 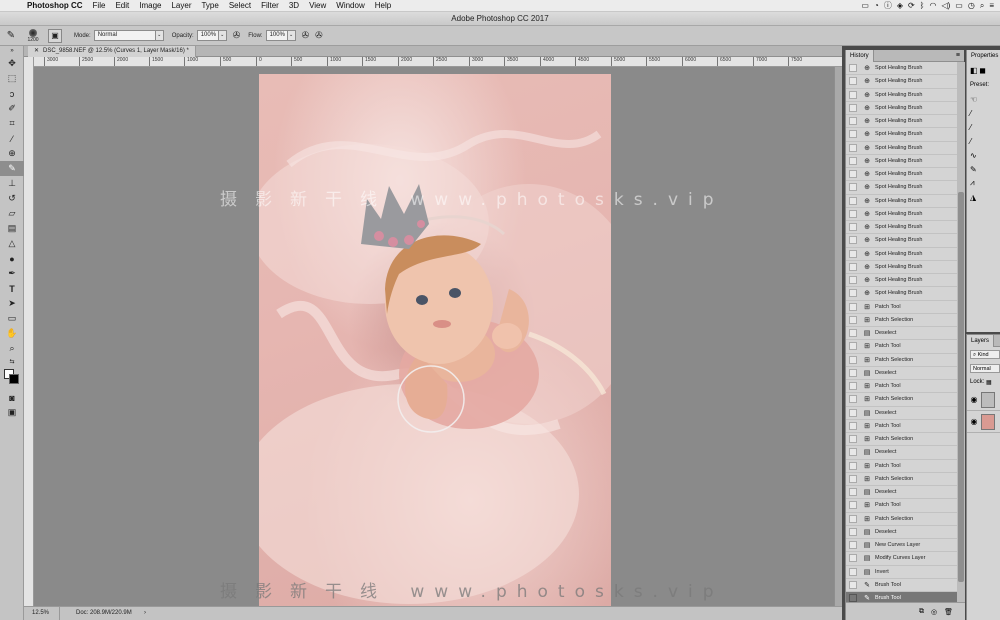 I want to click on menu-image: Image, so click(x=150, y=5).